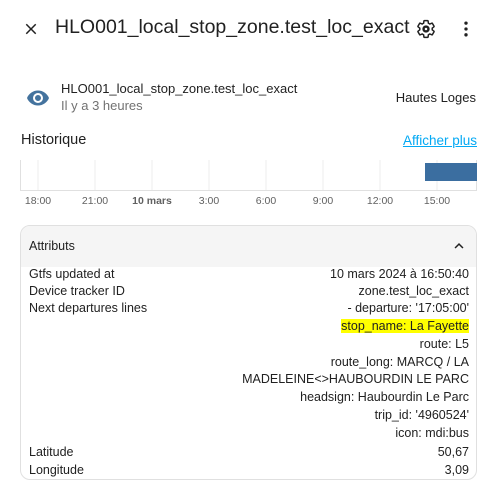  I want to click on attribute-value: stop_name: La Fayette, so click(405, 326).